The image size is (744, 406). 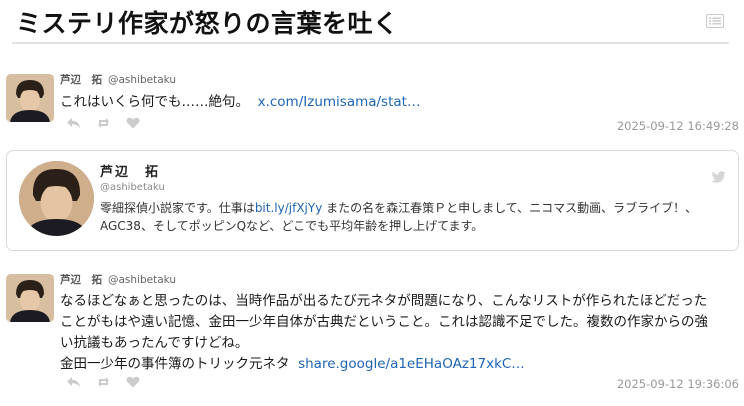 What do you see at coordinates (207, 23) in the screenshot?
I see `page-title: ミステリ作家が怒りの言葉を吐く` at bounding box center [207, 23].